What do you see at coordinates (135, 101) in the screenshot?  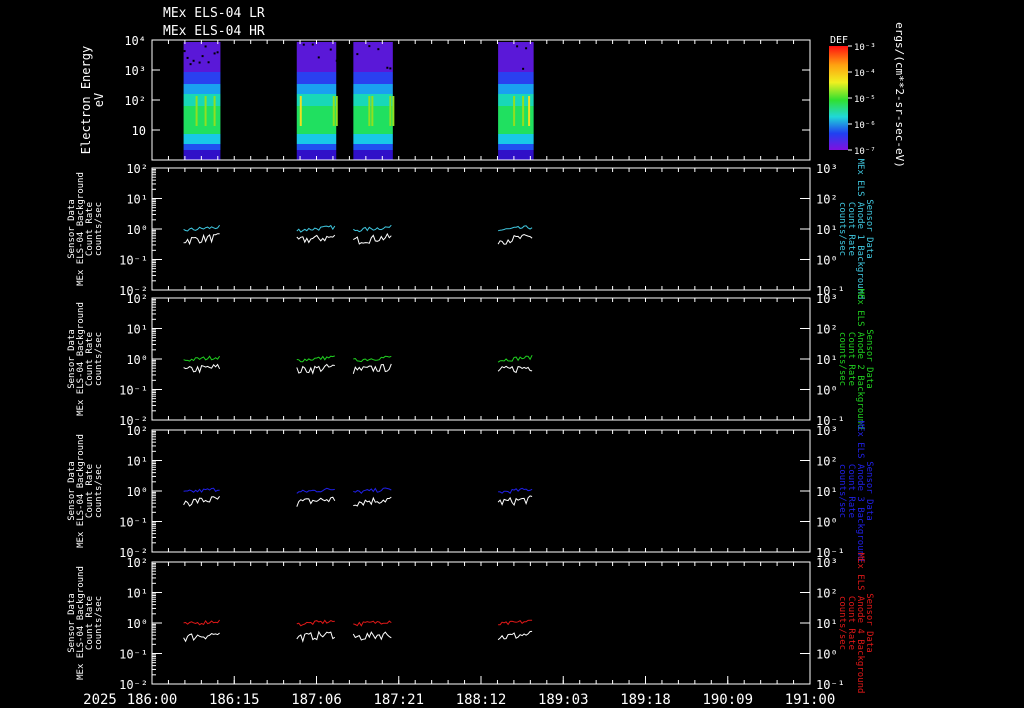 I see `spectrogram-ytick-label: 10²` at bounding box center [135, 101].